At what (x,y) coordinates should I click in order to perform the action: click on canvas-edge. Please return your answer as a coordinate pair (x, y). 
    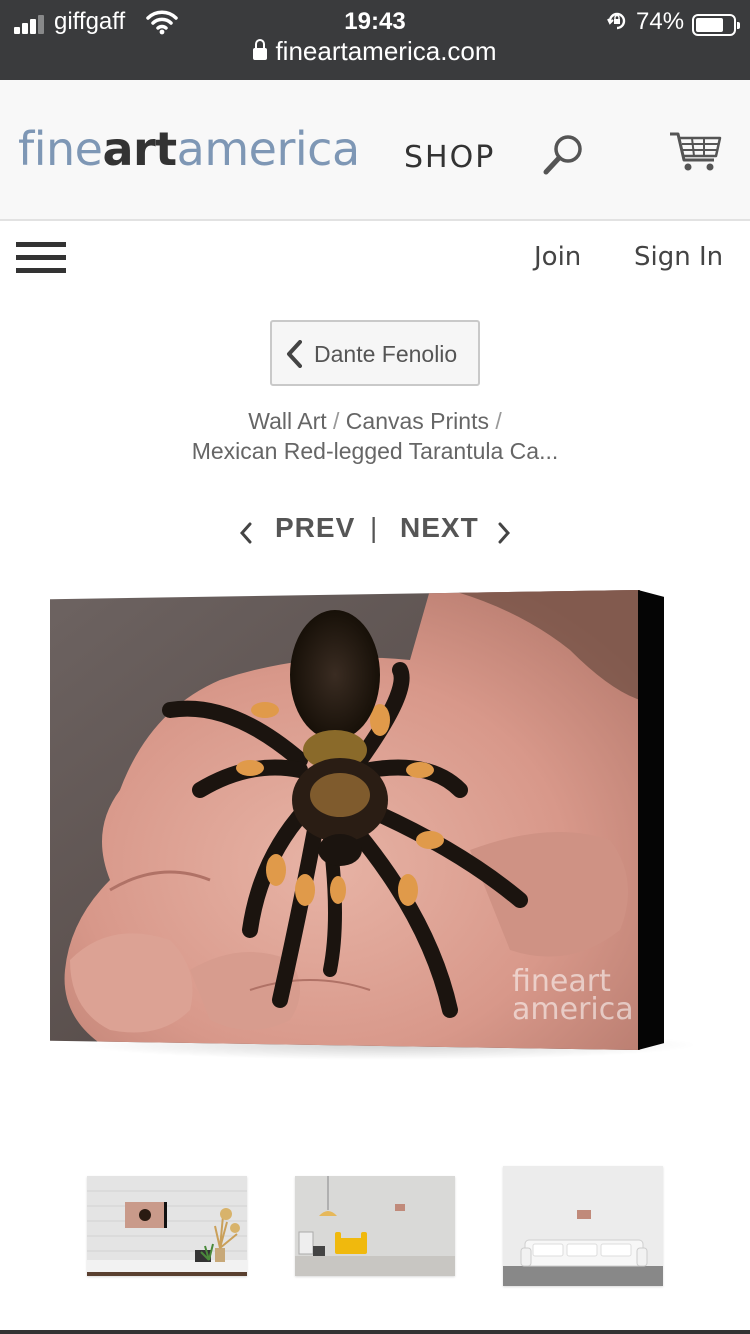
    Looking at the image, I should click on (651, 820).